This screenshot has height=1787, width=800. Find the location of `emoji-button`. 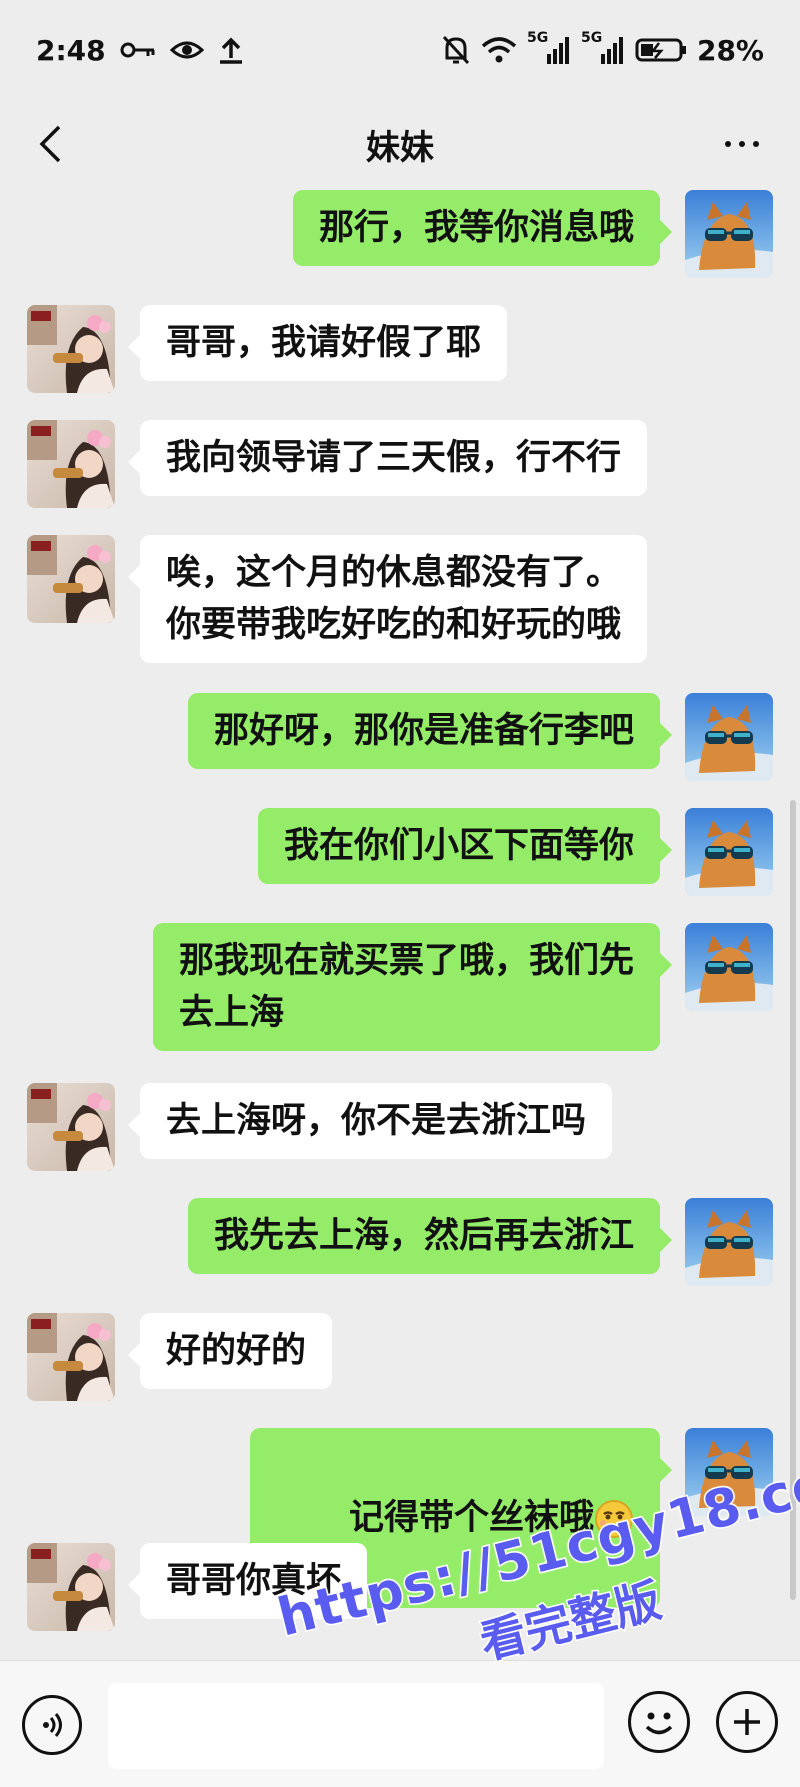

emoji-button is located at coordinates (659, 1722).